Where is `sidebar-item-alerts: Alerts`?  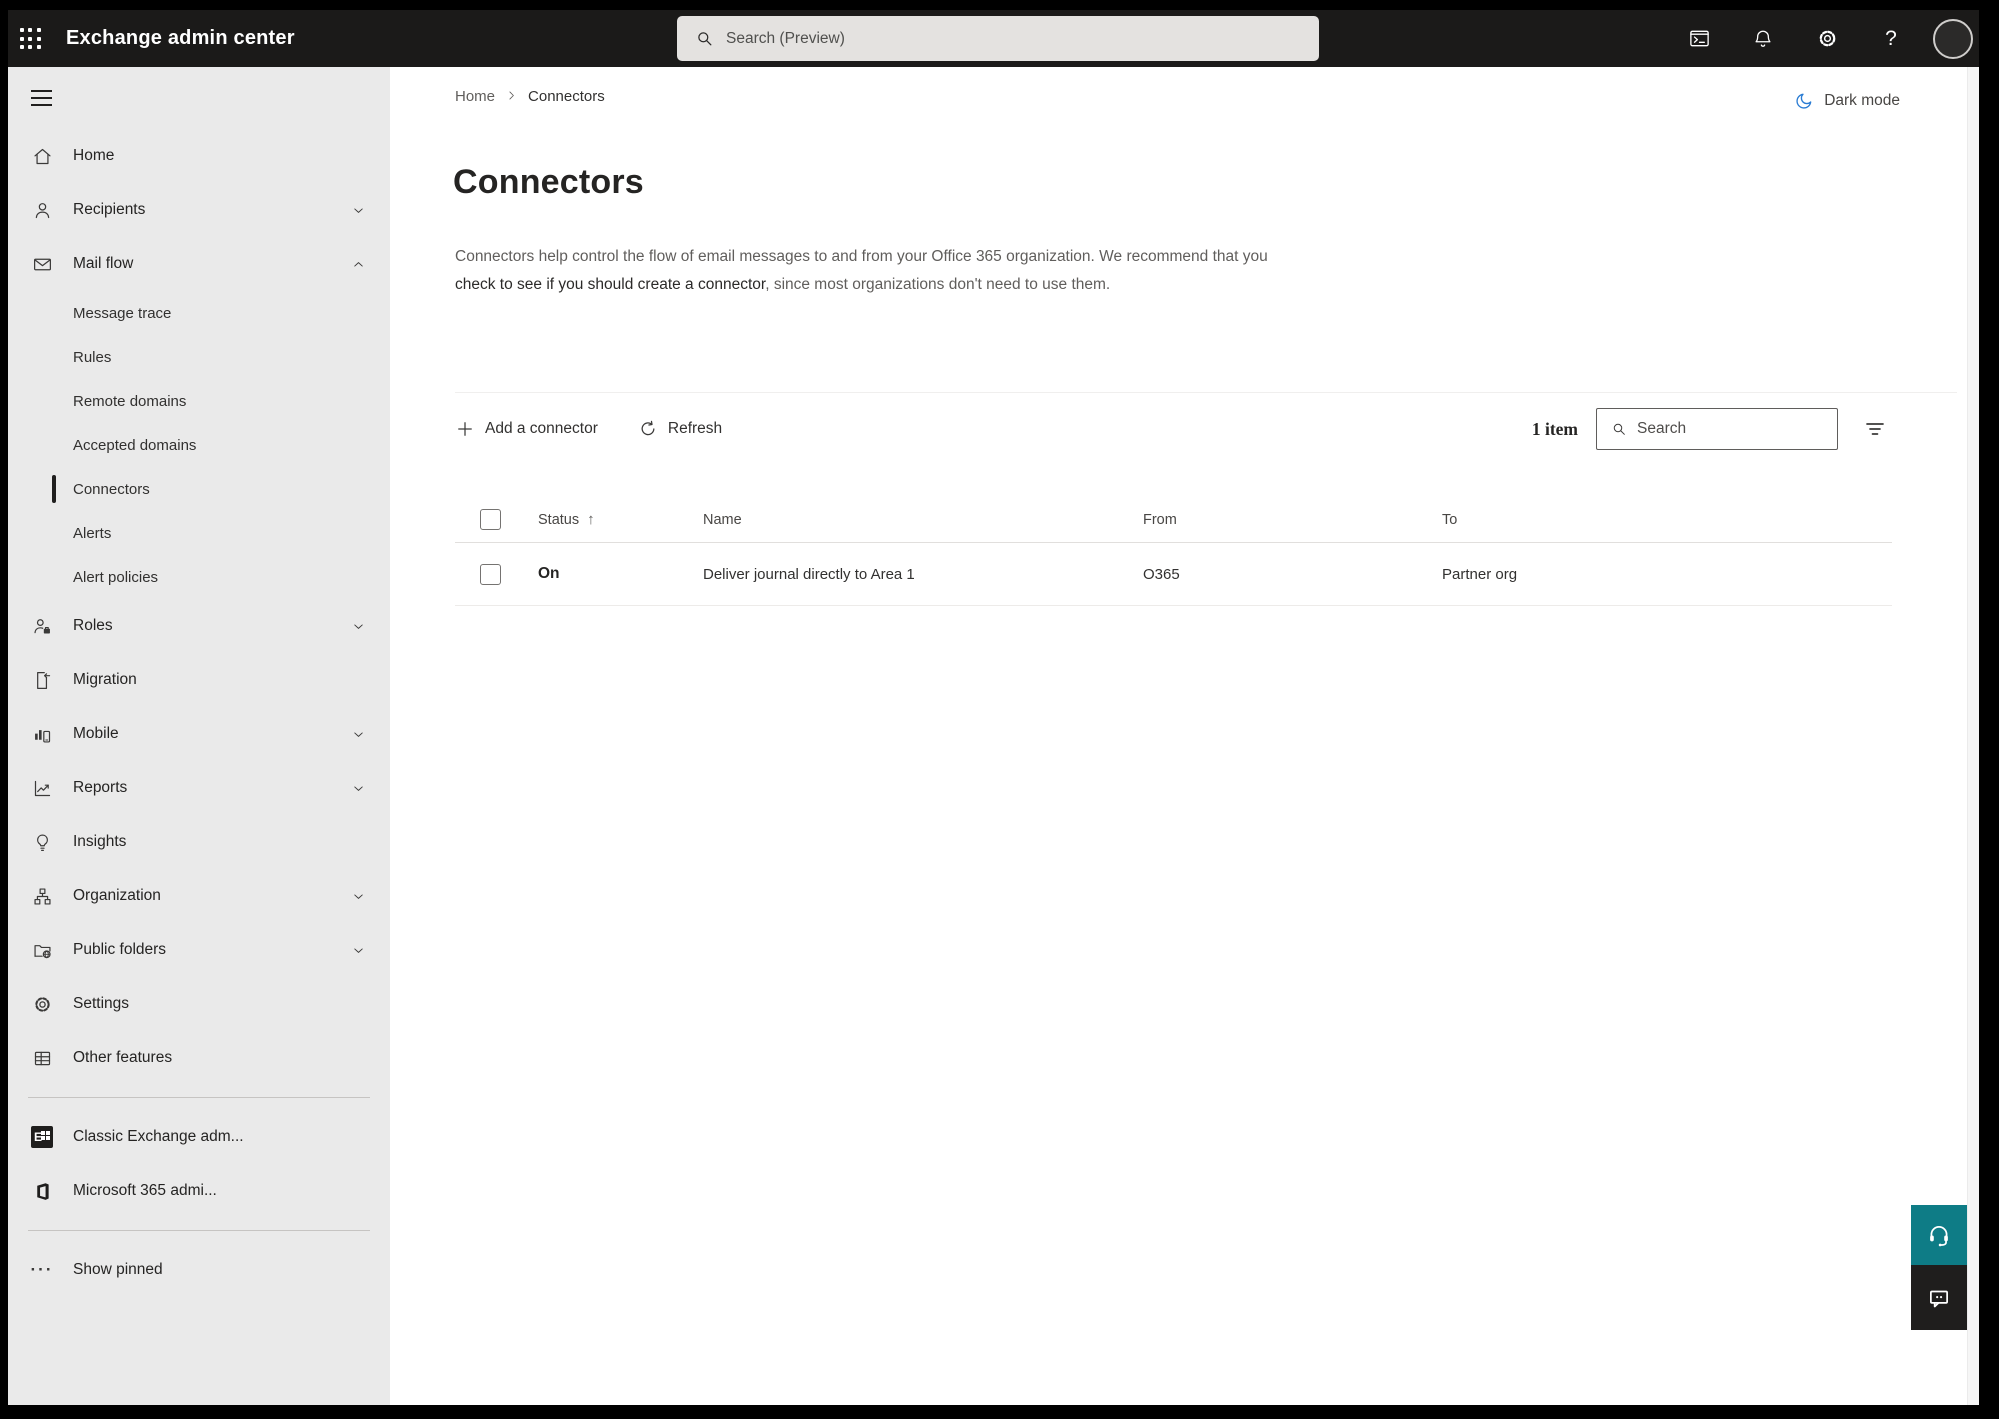 sidebar-item-alerts: Alerts is located at coordinates (199, 533).